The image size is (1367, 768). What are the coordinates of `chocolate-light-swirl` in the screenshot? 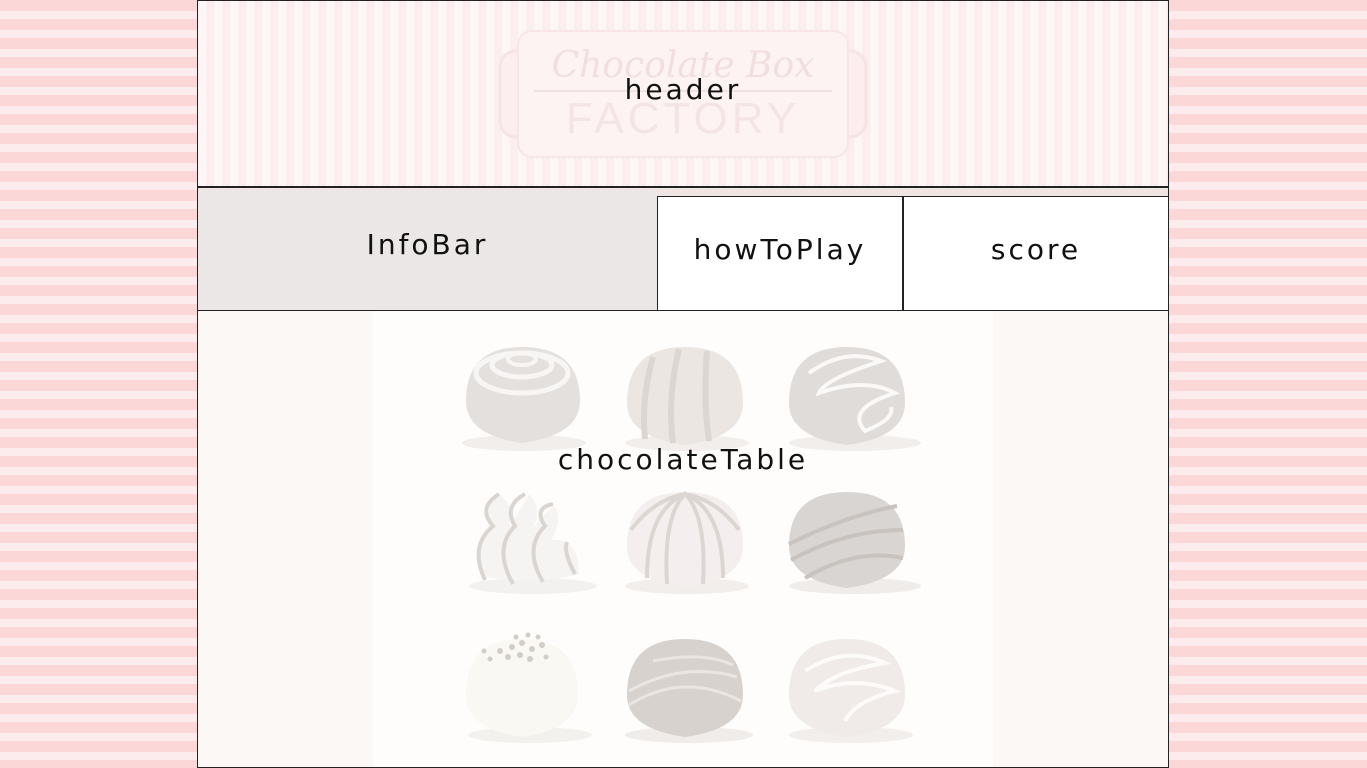 It's located at (855, 691).